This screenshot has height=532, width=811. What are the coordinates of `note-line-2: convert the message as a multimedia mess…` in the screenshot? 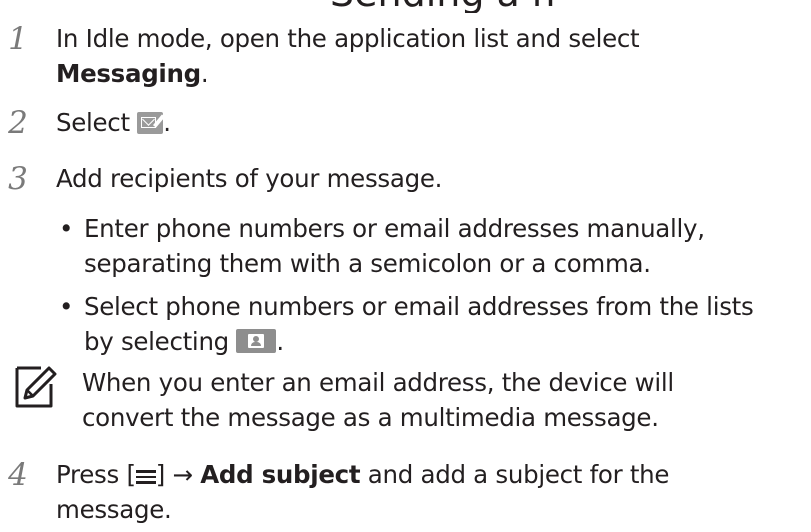 It's located at (370, 417).